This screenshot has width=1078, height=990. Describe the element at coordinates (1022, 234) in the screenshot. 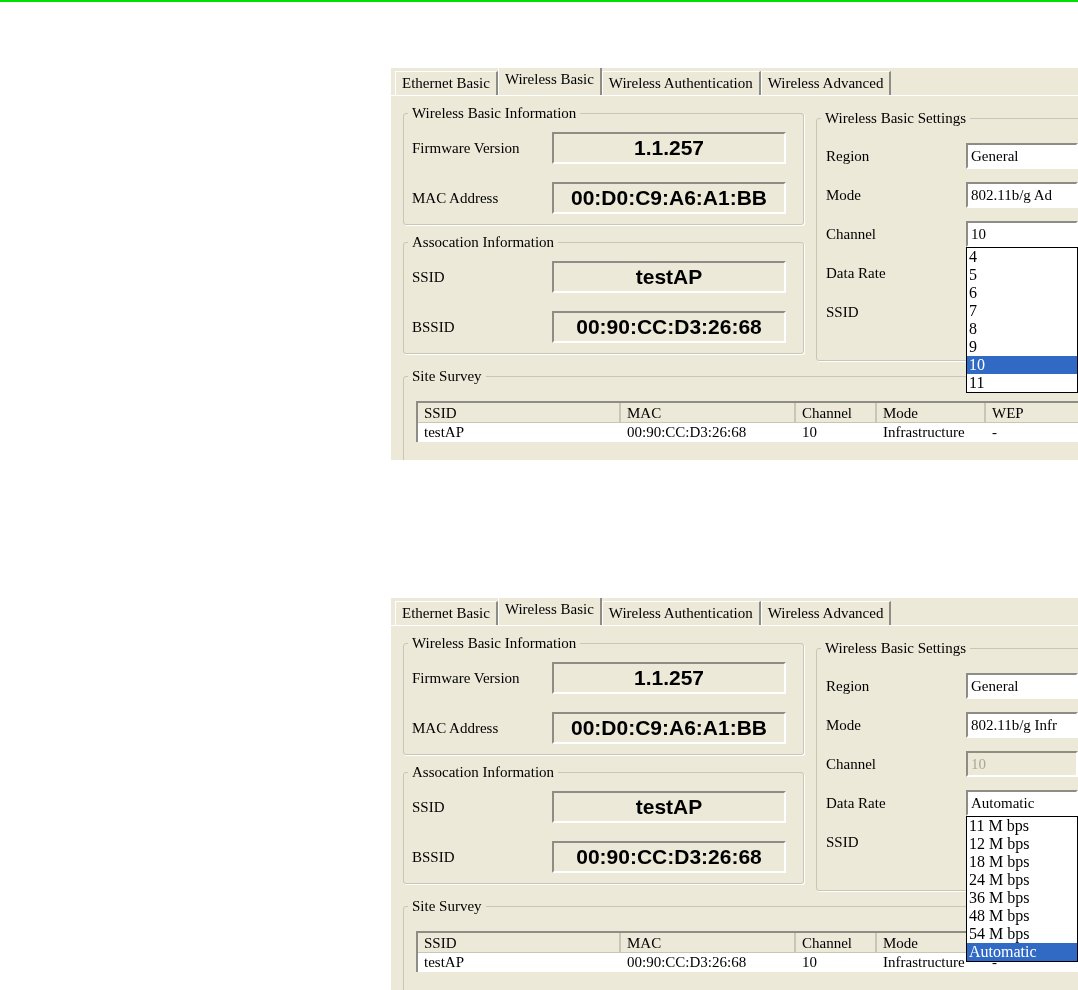

I see `dropdown-field: 10` at that location.